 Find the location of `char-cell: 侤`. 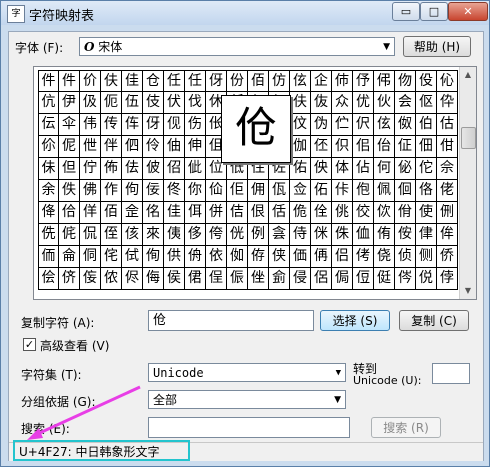

char-cell: 侤 is located at coordinates (363, 257).